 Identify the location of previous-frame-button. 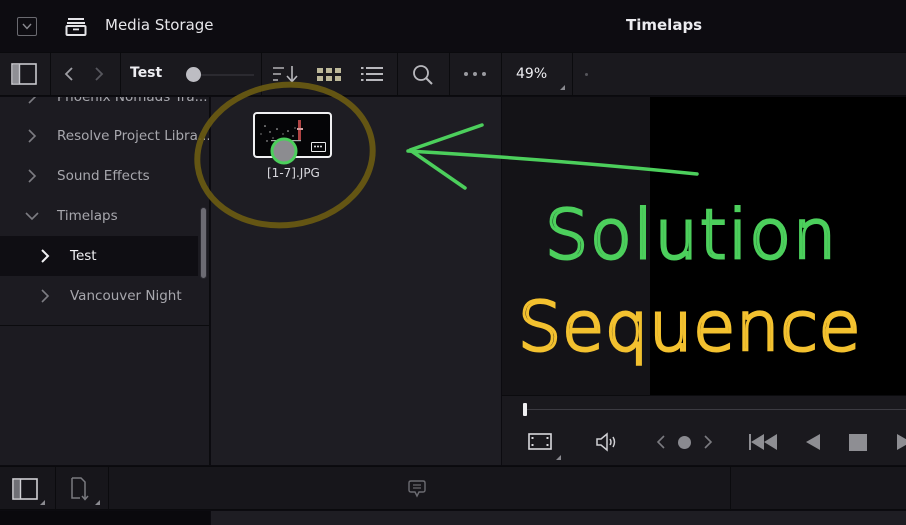
(661, 442).